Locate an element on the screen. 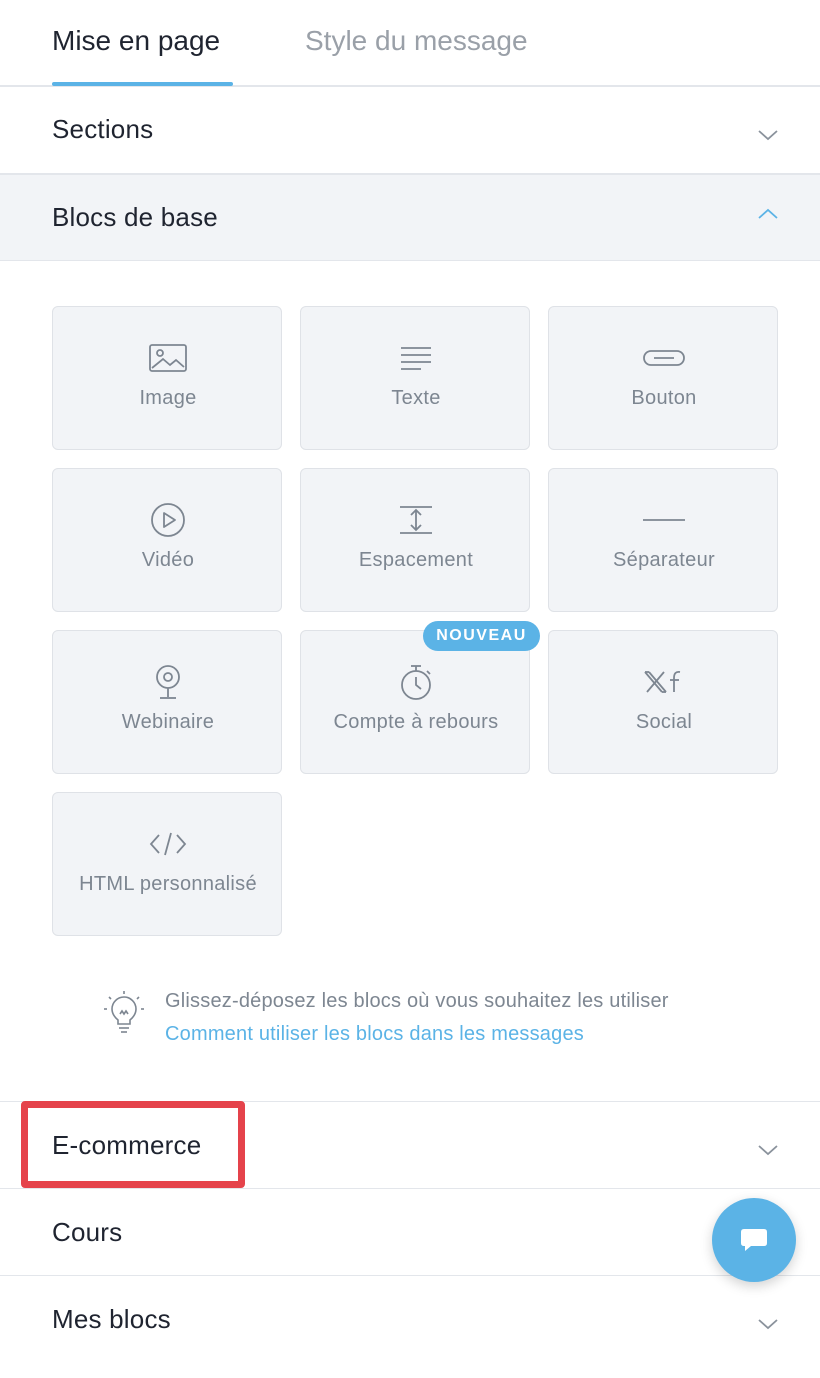 The image size is (820, 1378). tab-message-style: Style du message is located at coordinates (416, 41).